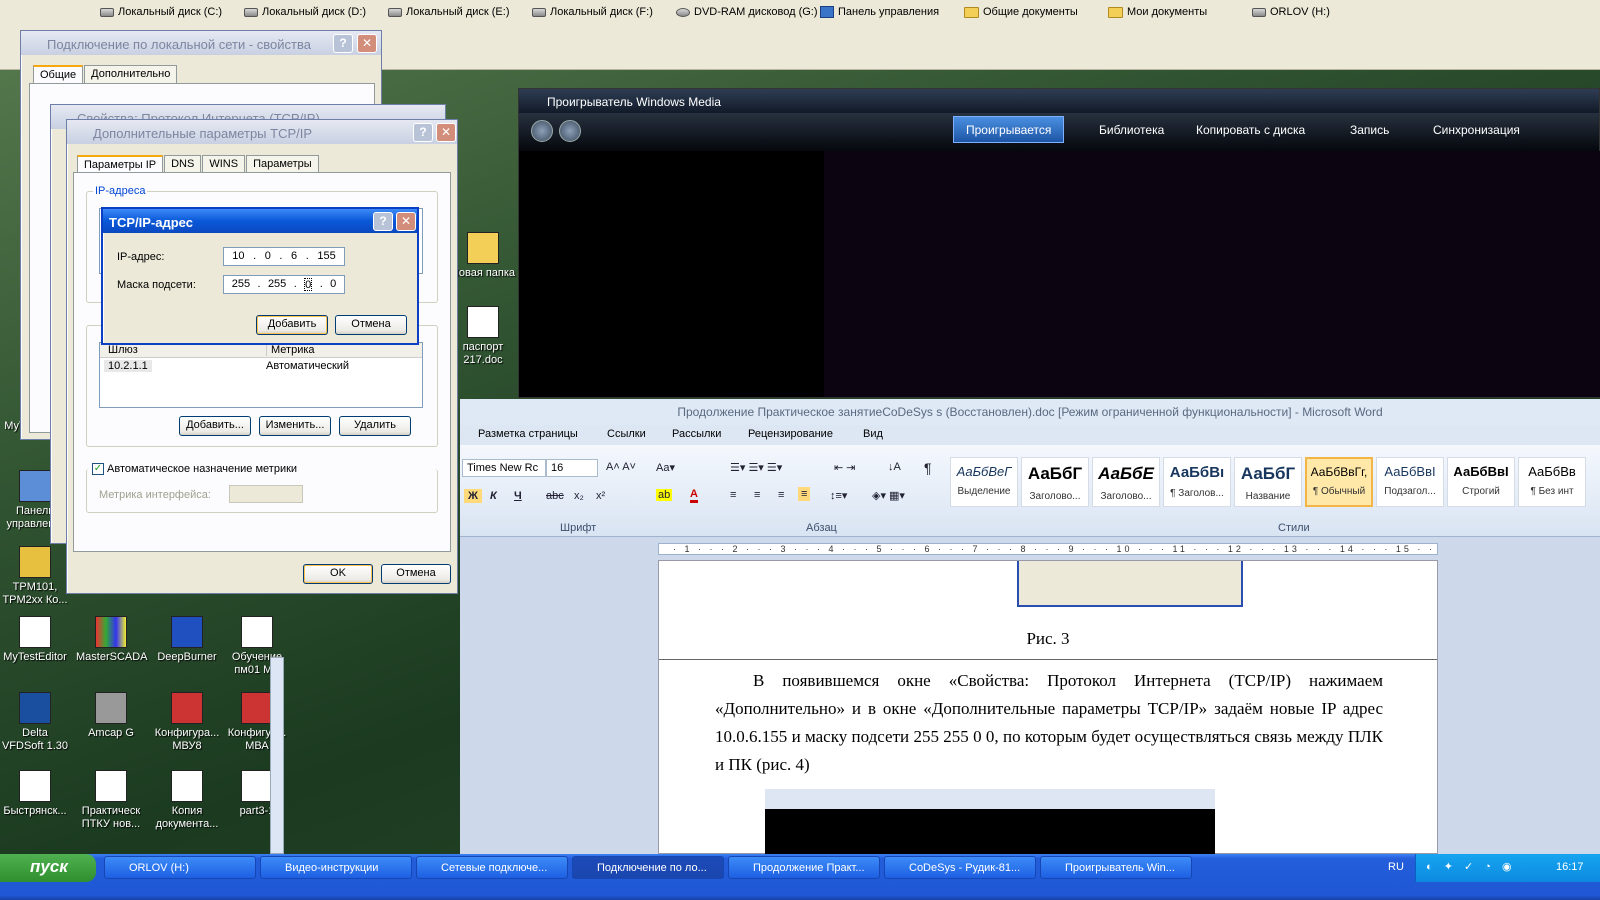 The image size is (1600, 900). What do you see at coordinates (261, 366) in the screenshot?
I see `table-row: 10.2.1.1 Автоматический` at bounding box center [261, 366].